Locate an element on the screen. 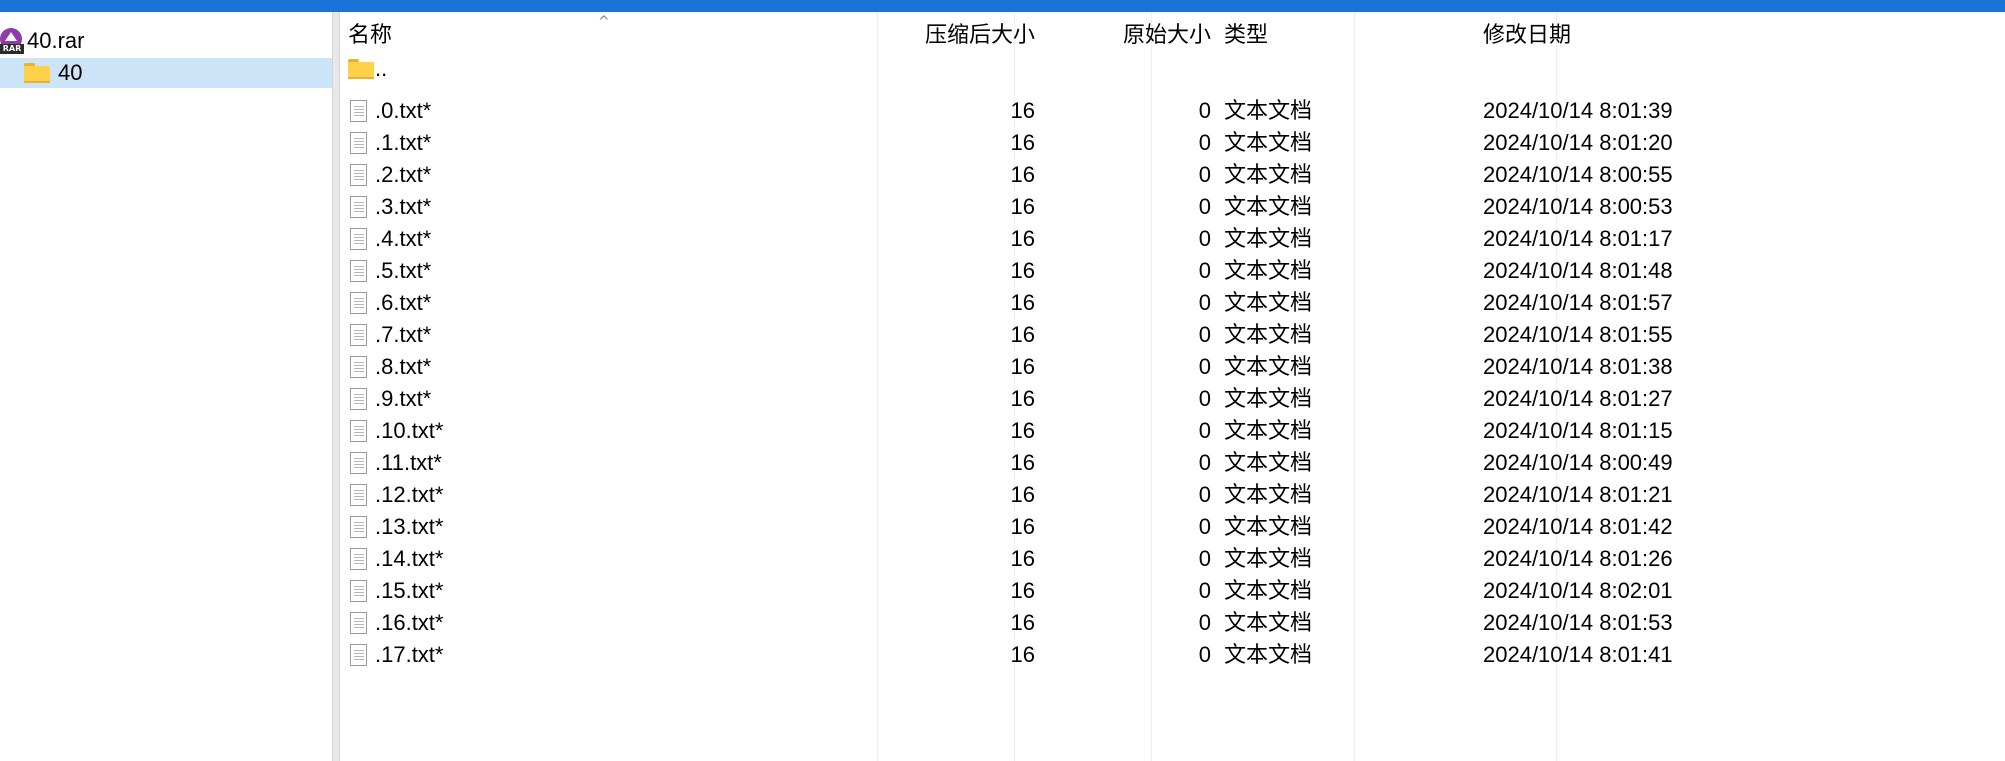 The height and width of the screenshot is (761, 2005). tree-item-archive: RAR 40.rar is located at coordinates (166, 41).